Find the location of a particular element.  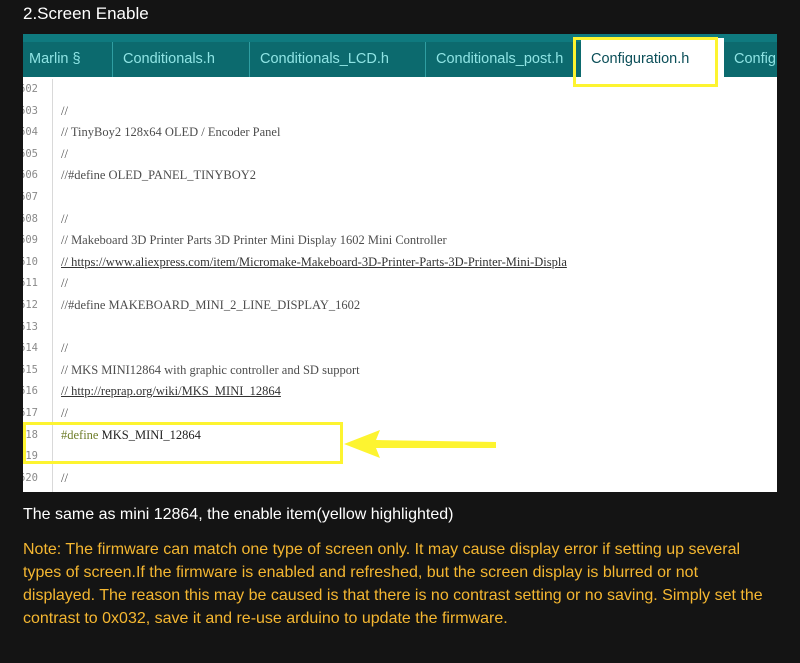

line-number: 618 is located at coordinates (30, 434).